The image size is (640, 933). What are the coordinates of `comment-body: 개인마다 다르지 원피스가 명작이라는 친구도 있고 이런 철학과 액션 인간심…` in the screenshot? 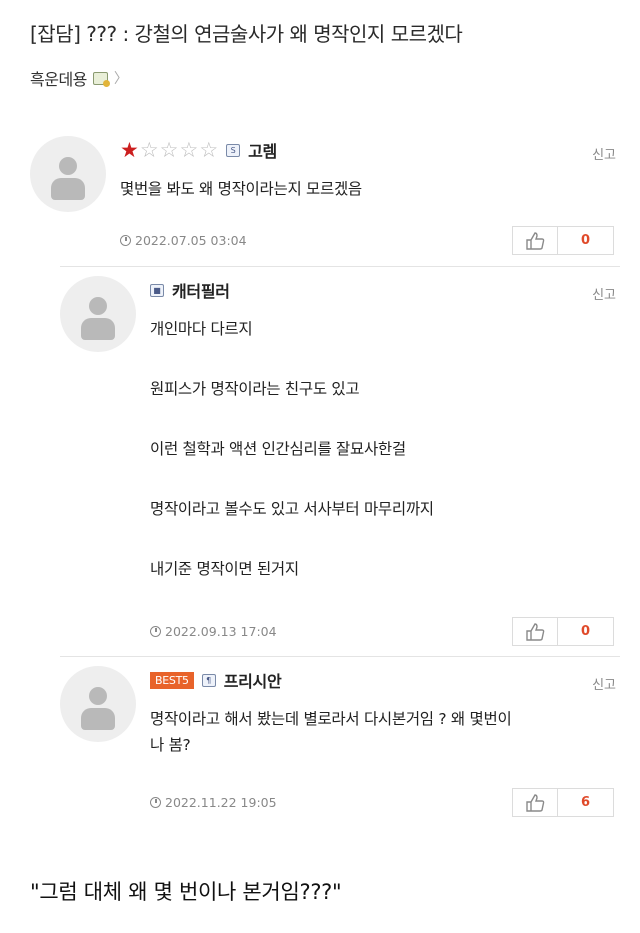 It's located at (292, 466).